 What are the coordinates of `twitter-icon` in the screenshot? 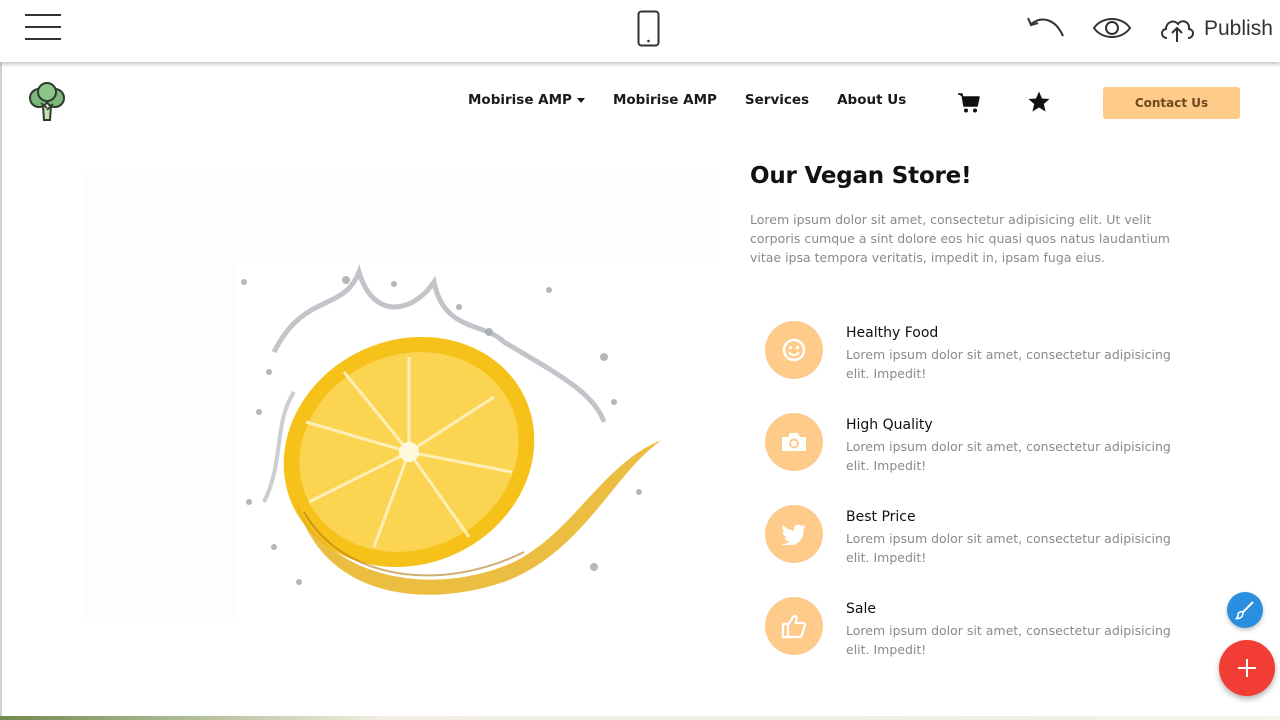 It's located at (794, 534).